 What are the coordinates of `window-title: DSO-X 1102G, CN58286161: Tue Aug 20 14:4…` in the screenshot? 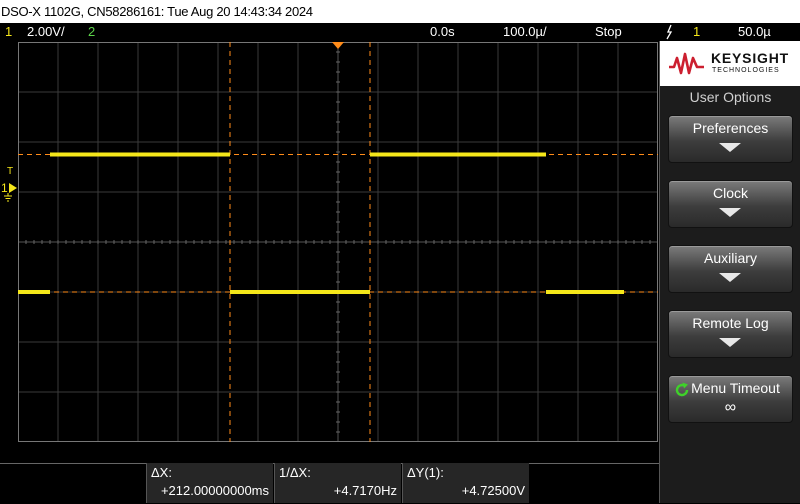 It's located at (157, 11).